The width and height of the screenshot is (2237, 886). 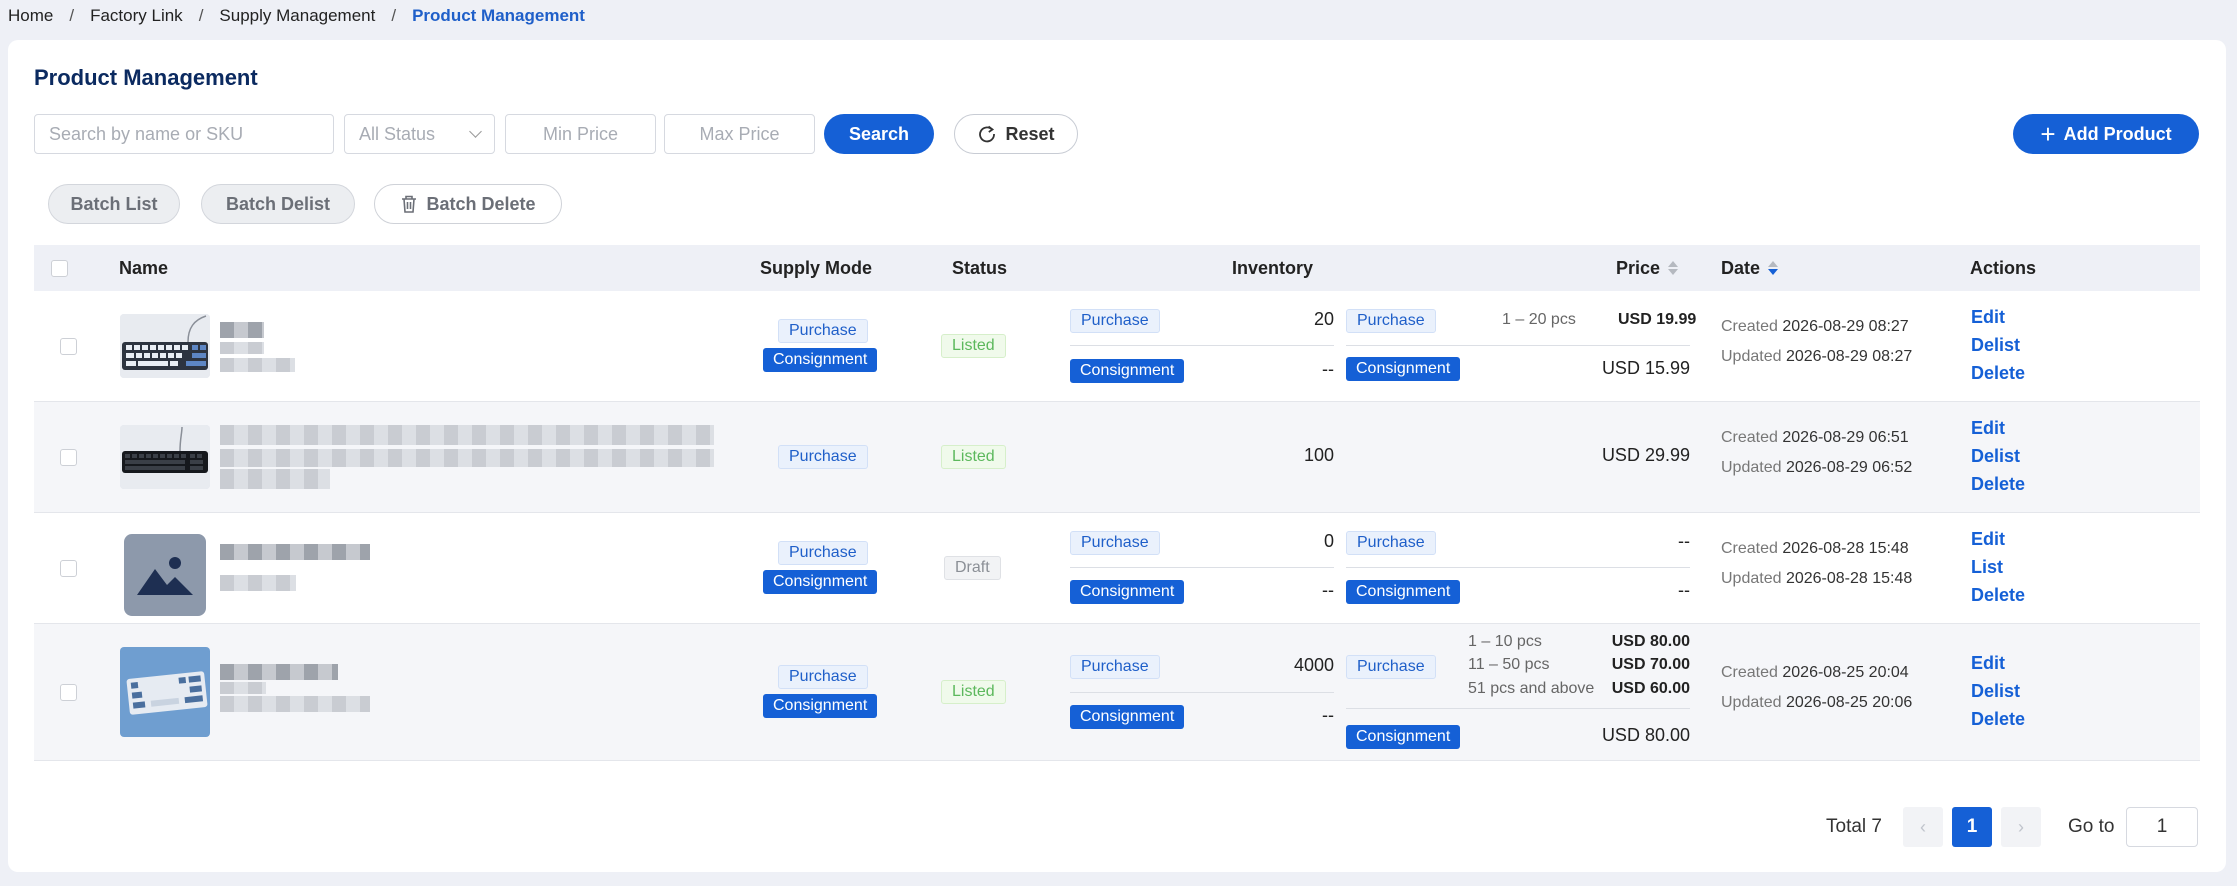 I want to click on created-date: Created 2026-08-25 20:04, so click(x=1815, y=673).